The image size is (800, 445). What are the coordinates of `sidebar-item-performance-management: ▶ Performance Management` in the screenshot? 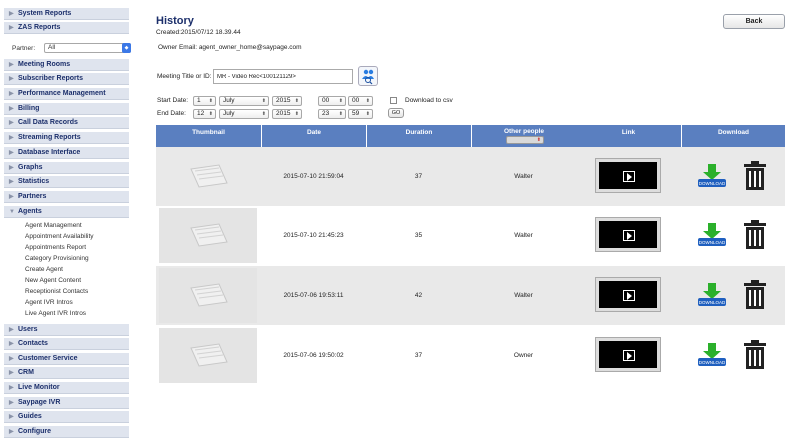 It's located at (66, 94).